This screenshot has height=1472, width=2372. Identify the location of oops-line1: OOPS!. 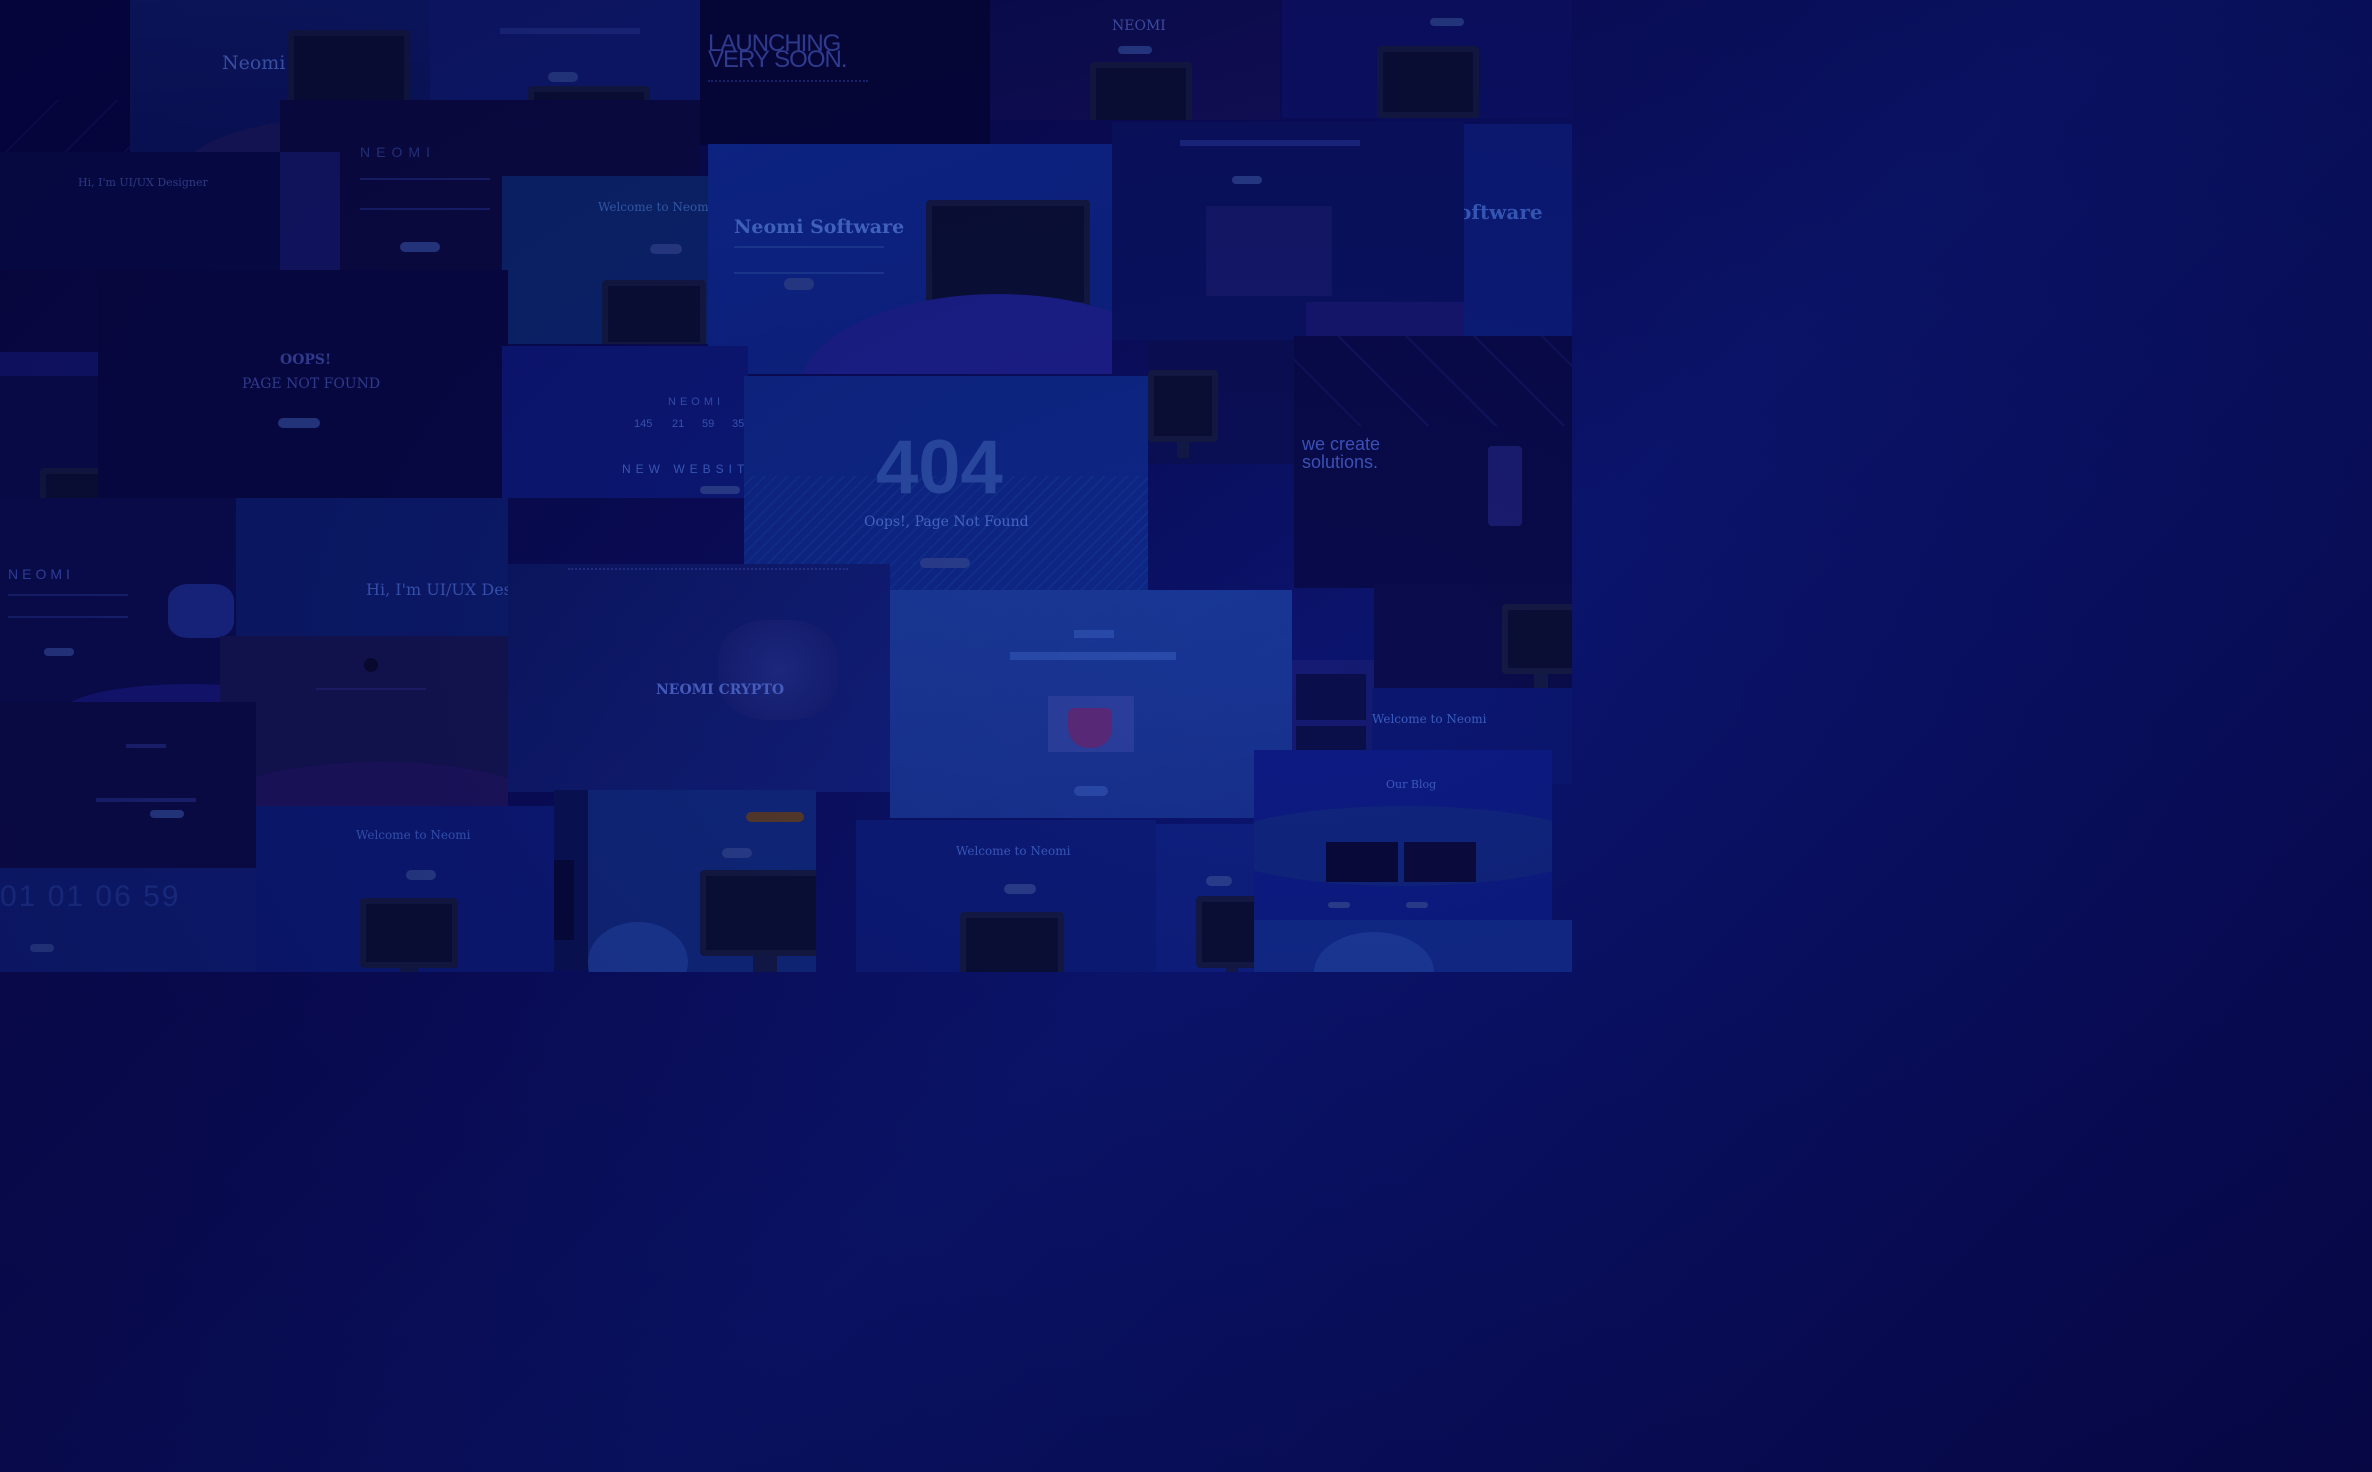
(306, 360).